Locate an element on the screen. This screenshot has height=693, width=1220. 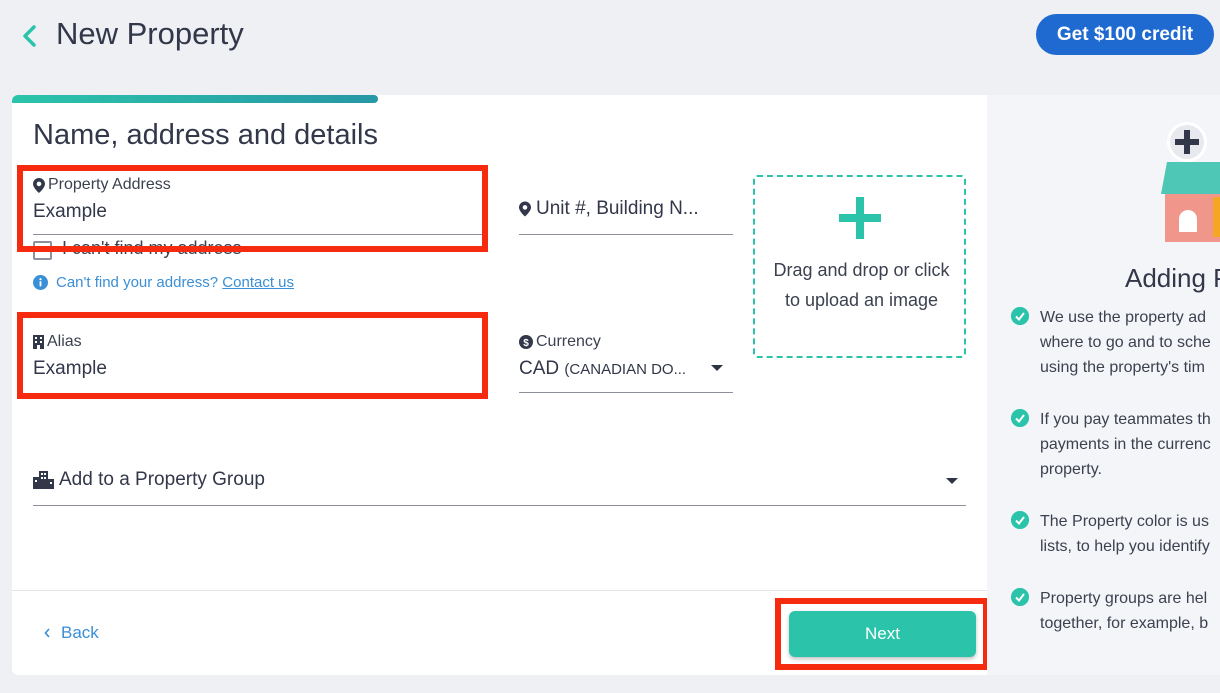
back-label: Back is located at coordinates (80, 632).